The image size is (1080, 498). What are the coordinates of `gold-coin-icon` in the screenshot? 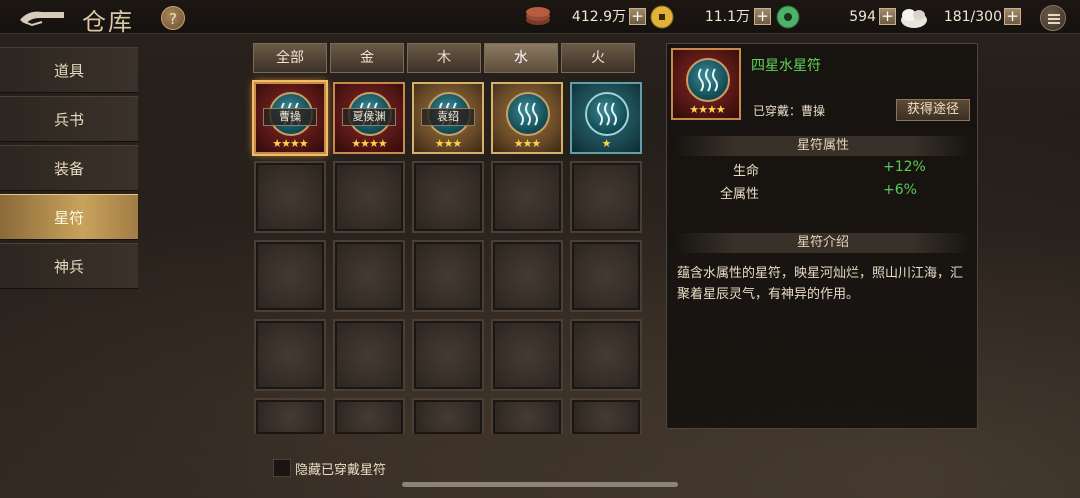 It's located at (662, 17).